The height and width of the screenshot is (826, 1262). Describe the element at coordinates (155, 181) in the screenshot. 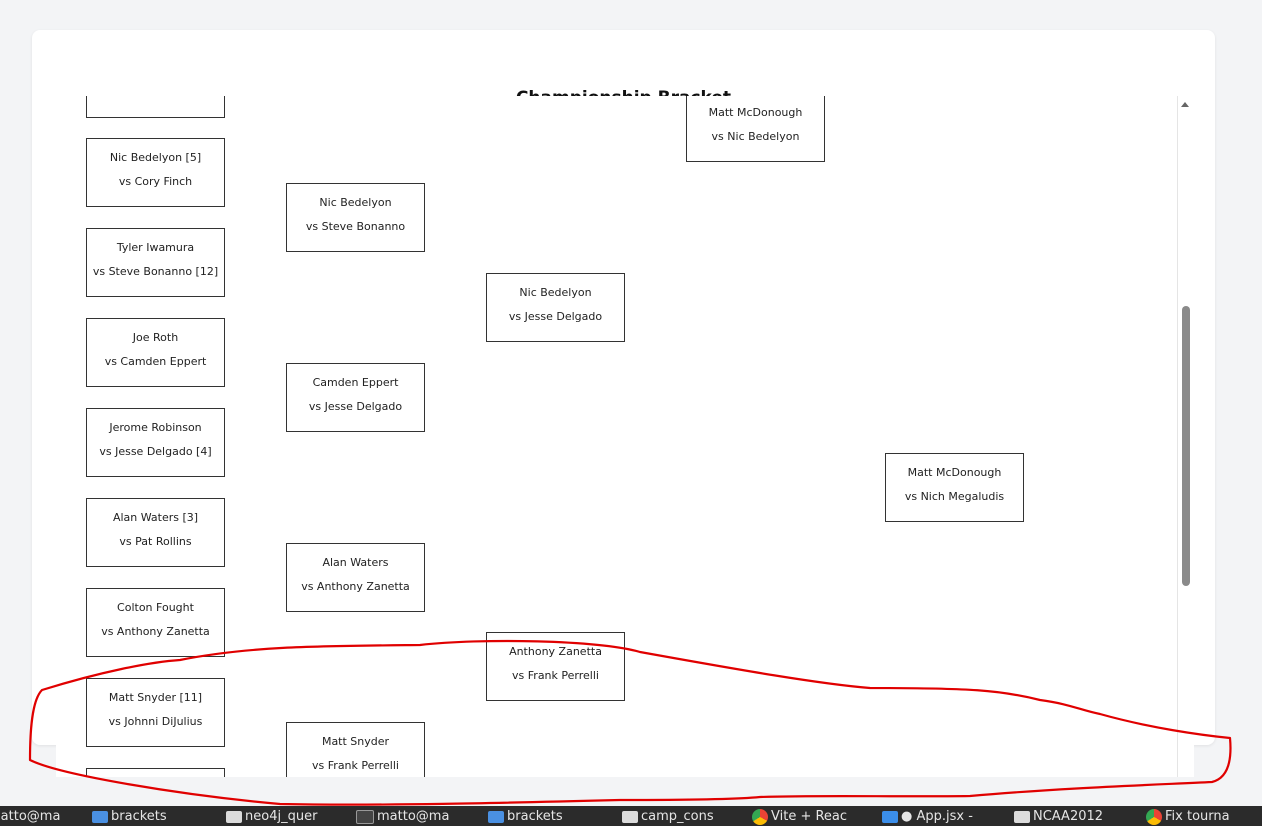

I see `match-opponent: vs Cory Finch` at that location.